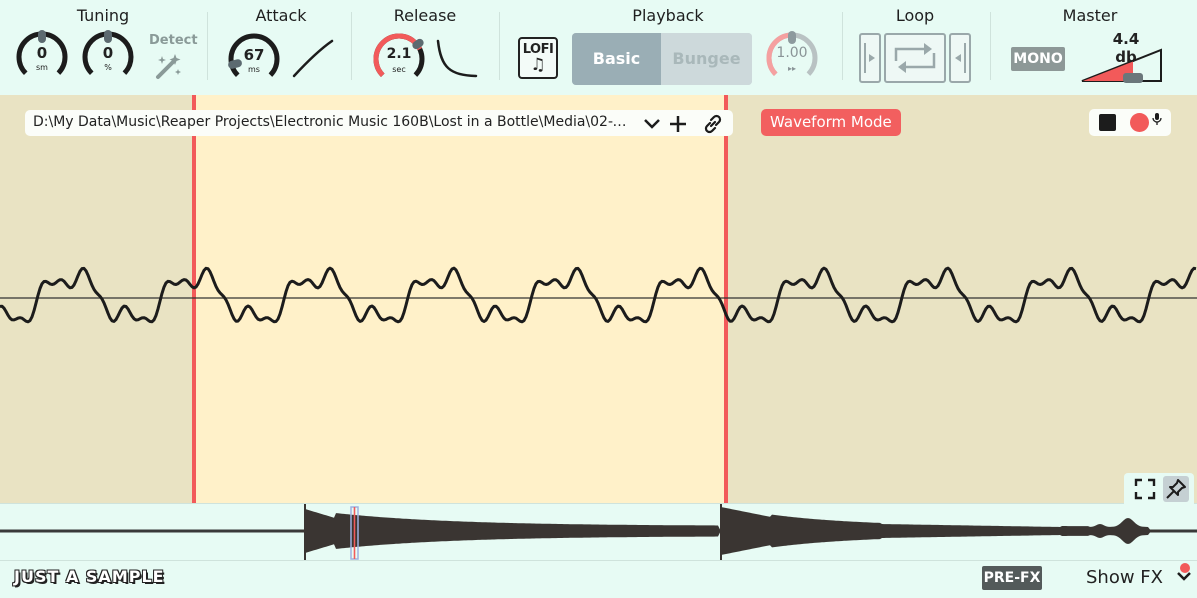 The width and height of the screenshot is (1197, 598). What do you see at coordinates (281, 15) in the screenshot?
I see `attack-title: Attack` at bounding box center [281, 15].